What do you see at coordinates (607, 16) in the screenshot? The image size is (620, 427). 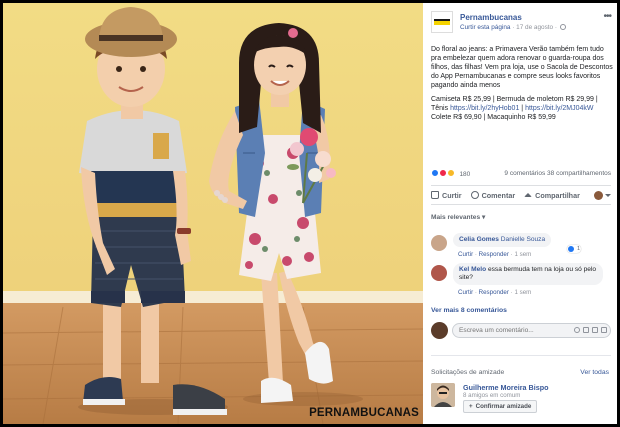 I see `more-options-icon: •••` at bounding box center [607, 16].